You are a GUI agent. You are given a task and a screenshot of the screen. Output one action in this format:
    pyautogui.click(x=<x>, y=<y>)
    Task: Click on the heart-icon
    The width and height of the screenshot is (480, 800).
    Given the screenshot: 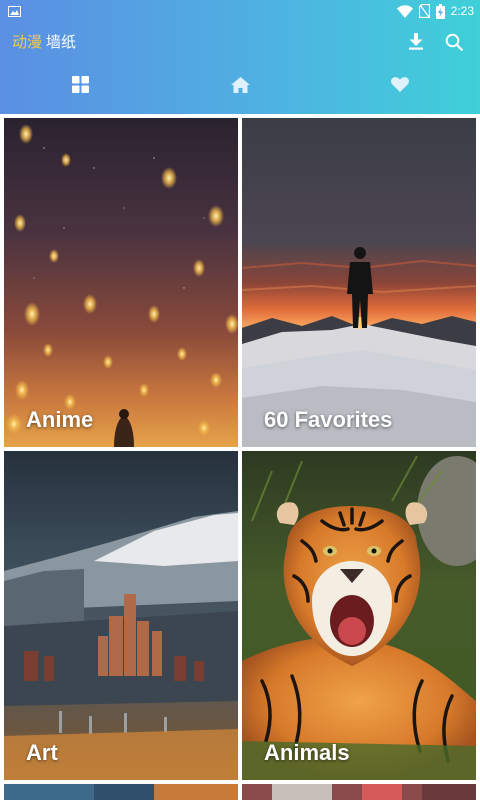 What is the action you would take?
    pyautogui.click(x=400, y=87)
    